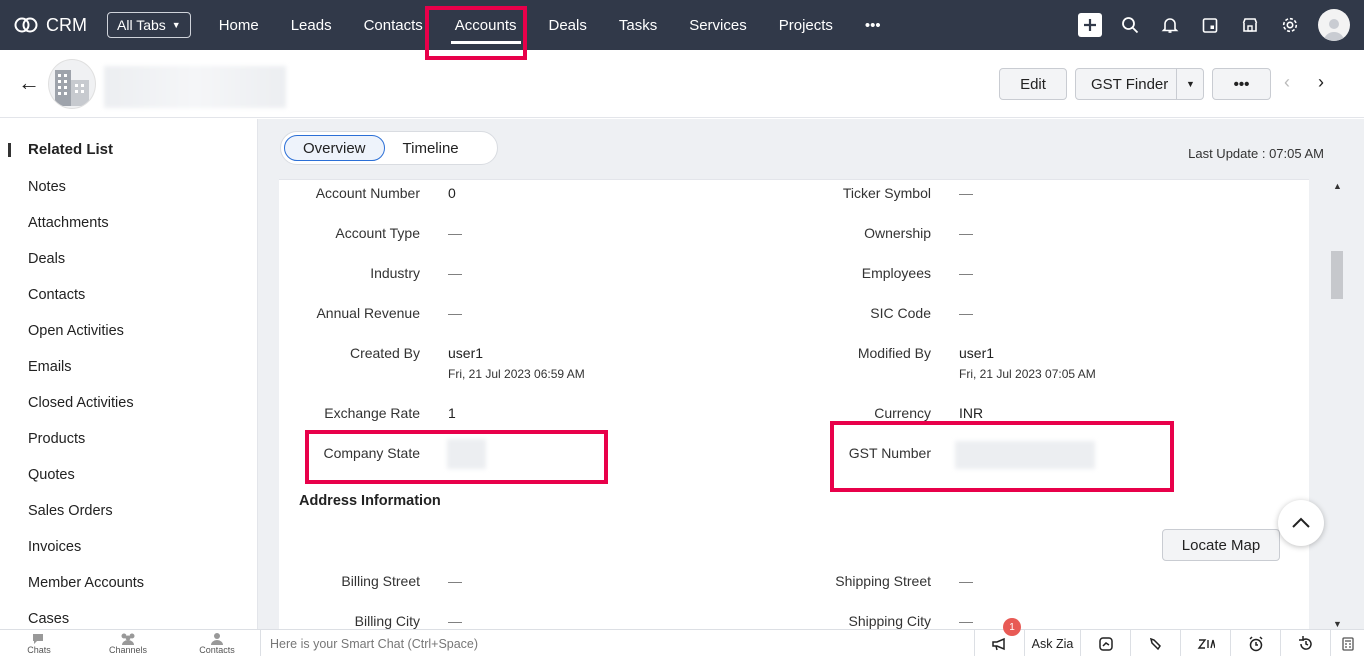  Describe the element at coordinates (86, 231) in the screenshot. I see `sidebar-item-attachments: Attachments` at that location.